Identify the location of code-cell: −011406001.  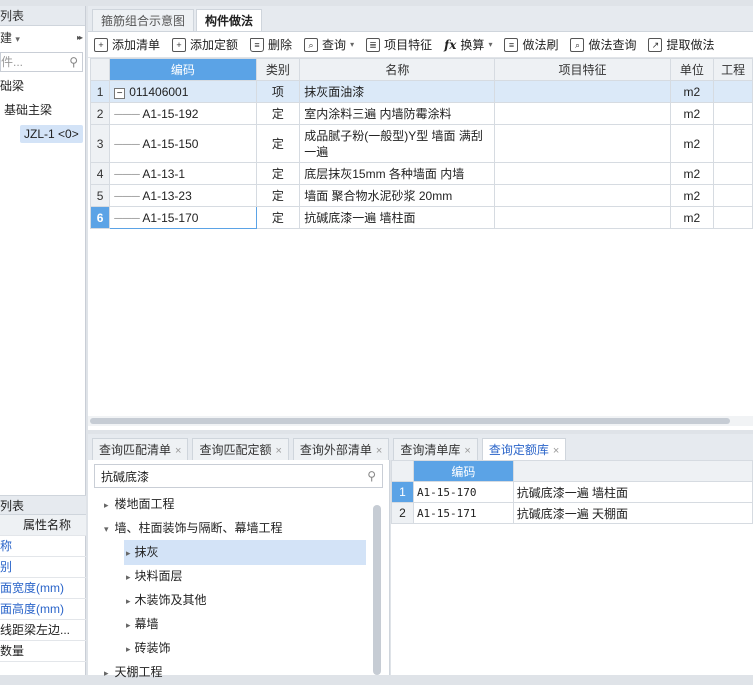
(183, 91).